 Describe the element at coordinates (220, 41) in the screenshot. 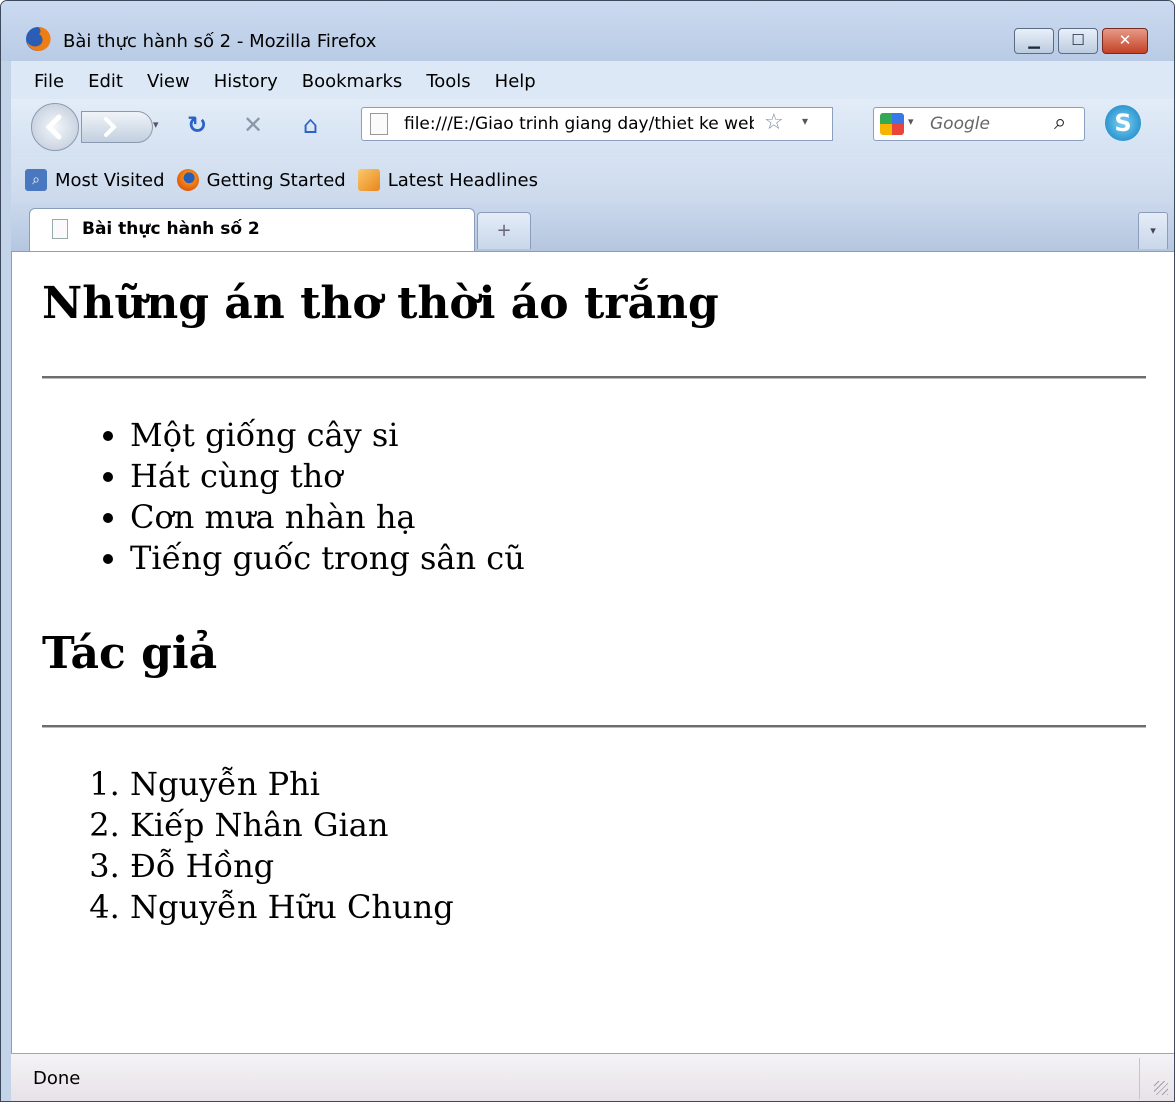

I see `window-title: Bài thực hành số 2 - Mozilla Firefox` at that location.